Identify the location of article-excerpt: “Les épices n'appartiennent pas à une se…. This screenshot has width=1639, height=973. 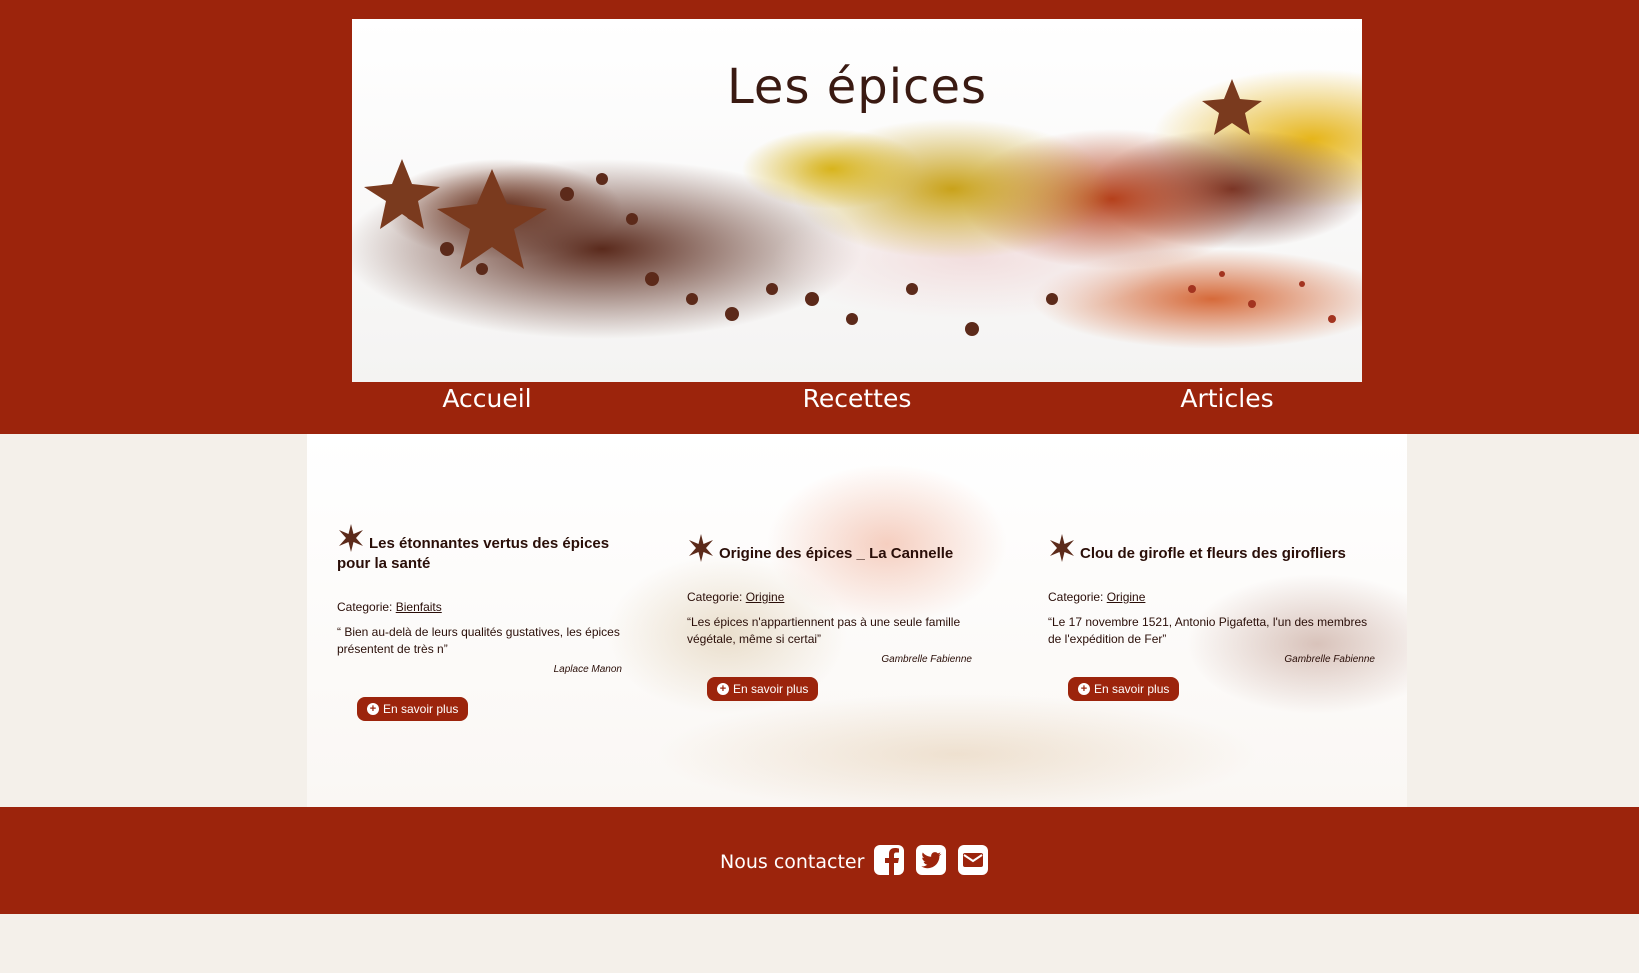
(824, 630).